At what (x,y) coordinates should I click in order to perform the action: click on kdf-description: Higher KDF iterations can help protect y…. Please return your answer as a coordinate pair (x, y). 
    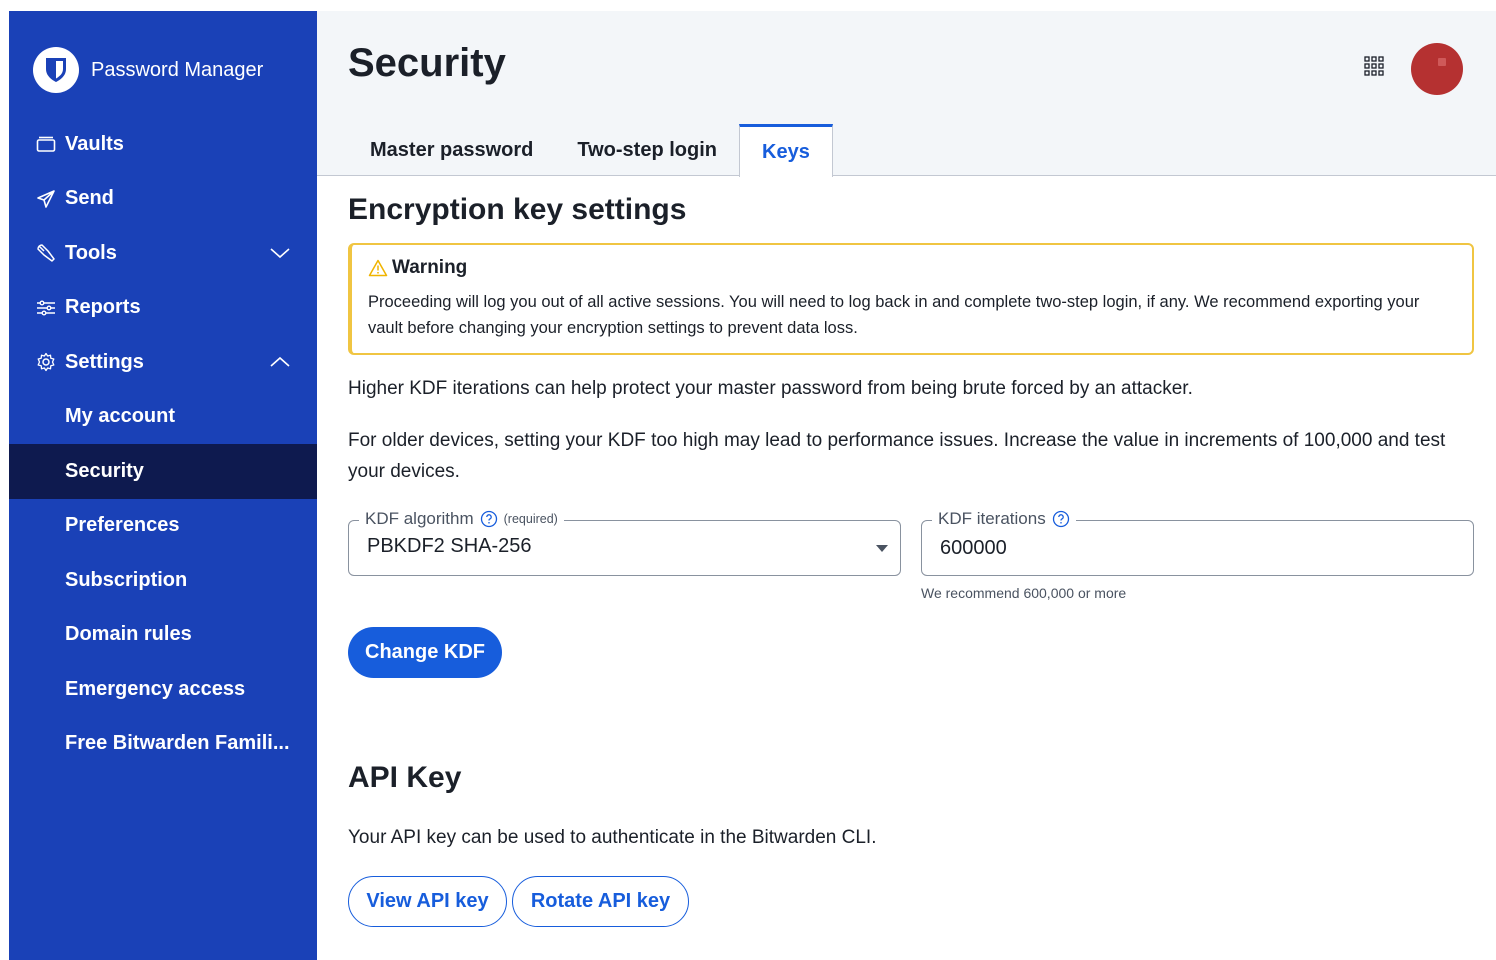
    Looking at the image, I should click on (770, 388).